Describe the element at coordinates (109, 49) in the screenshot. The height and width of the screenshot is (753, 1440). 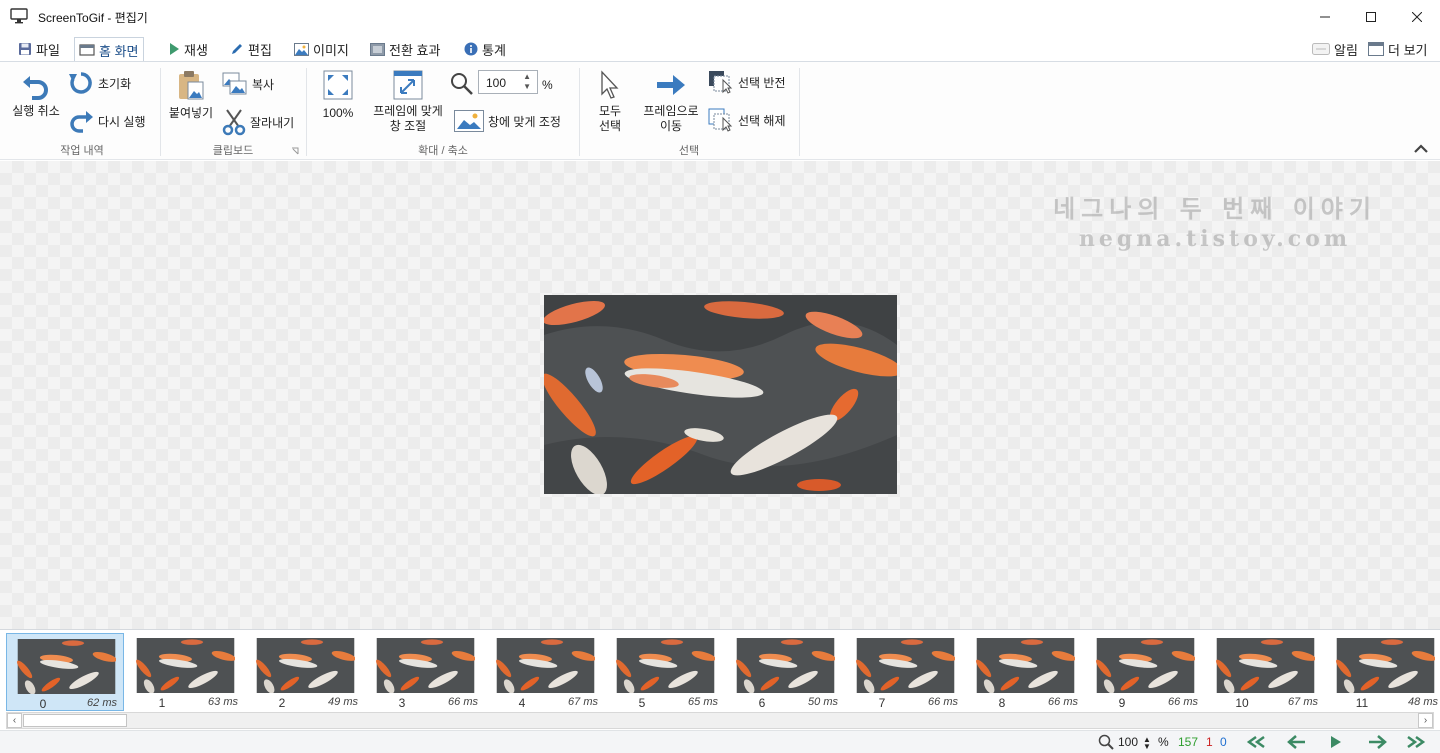
I see `tab-home: 홈 화면` at that location.